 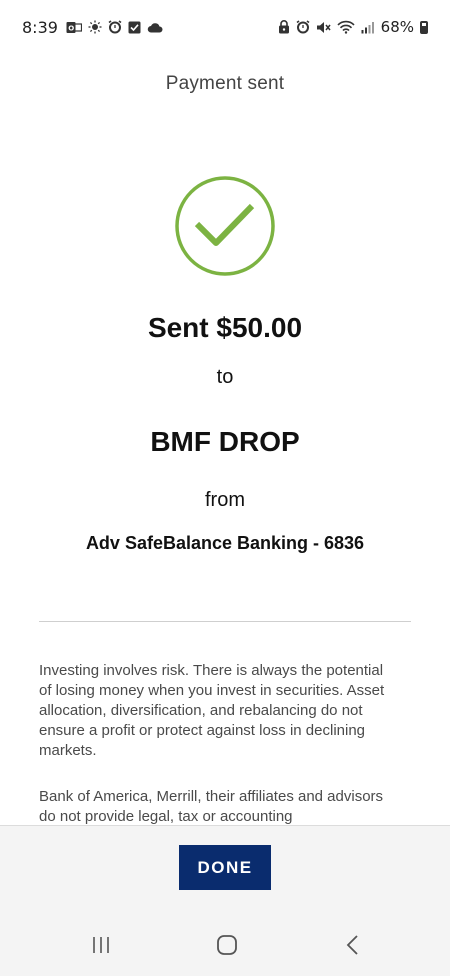 What do you see at coordinates (134, 27) in the screenshot?
I see `check-task-icon` at bounding box center [134, 27].